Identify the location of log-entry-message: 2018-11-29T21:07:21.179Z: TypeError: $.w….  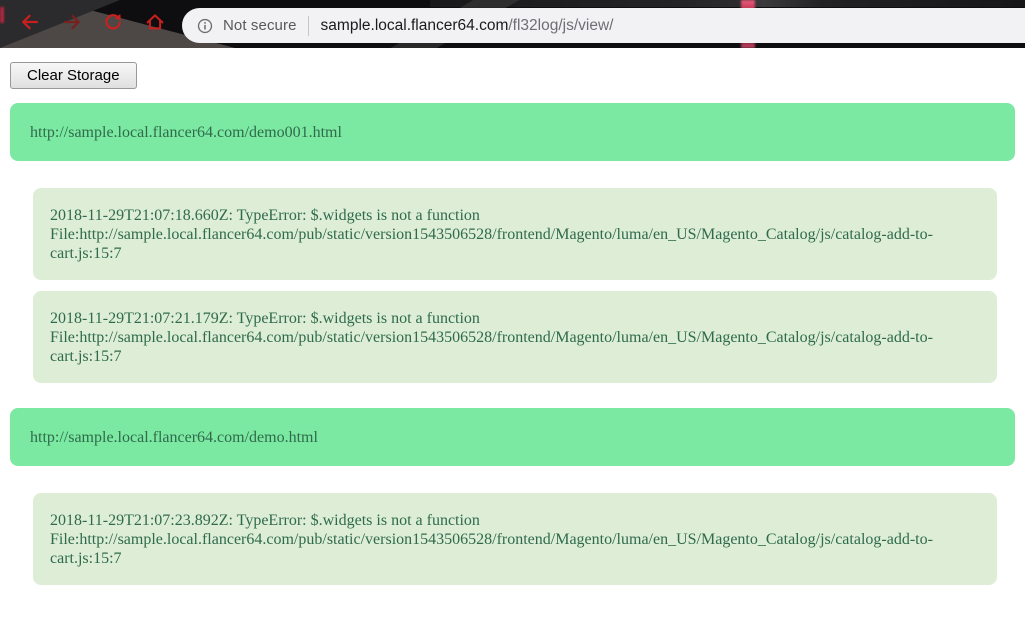
(265, 318).